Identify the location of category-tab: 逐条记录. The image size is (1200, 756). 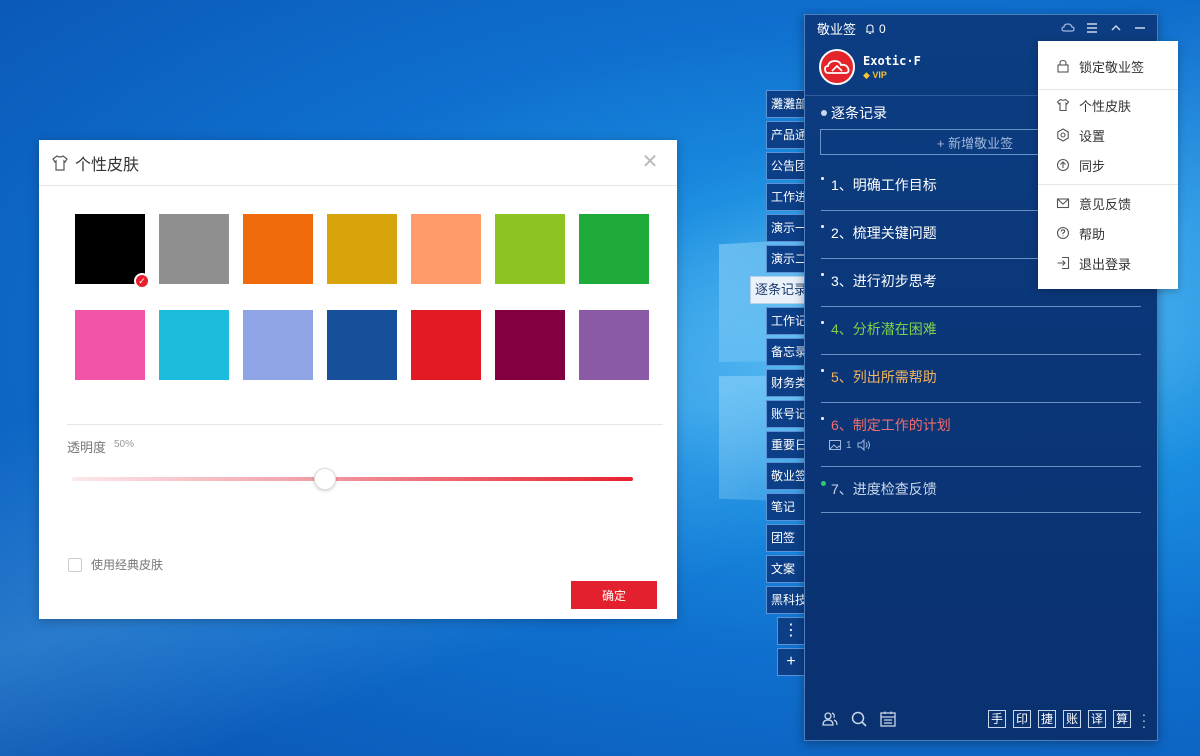
(778, 290).